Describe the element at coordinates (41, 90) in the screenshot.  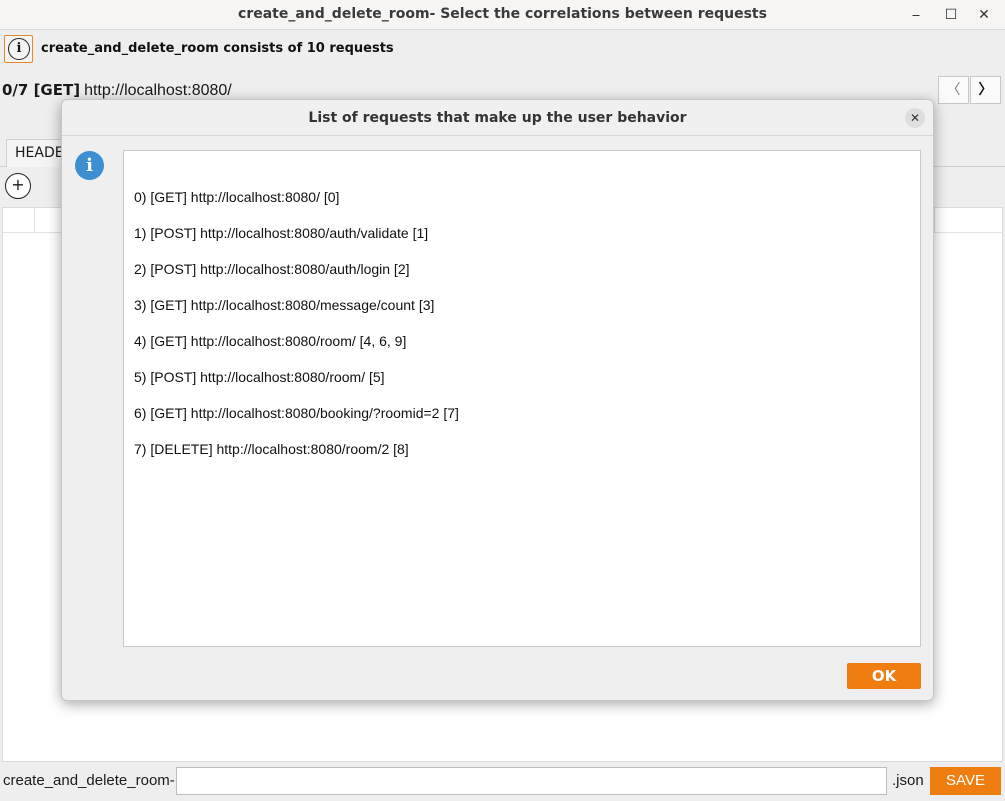
I see `request-index: 0/7 [GET]` at that location.